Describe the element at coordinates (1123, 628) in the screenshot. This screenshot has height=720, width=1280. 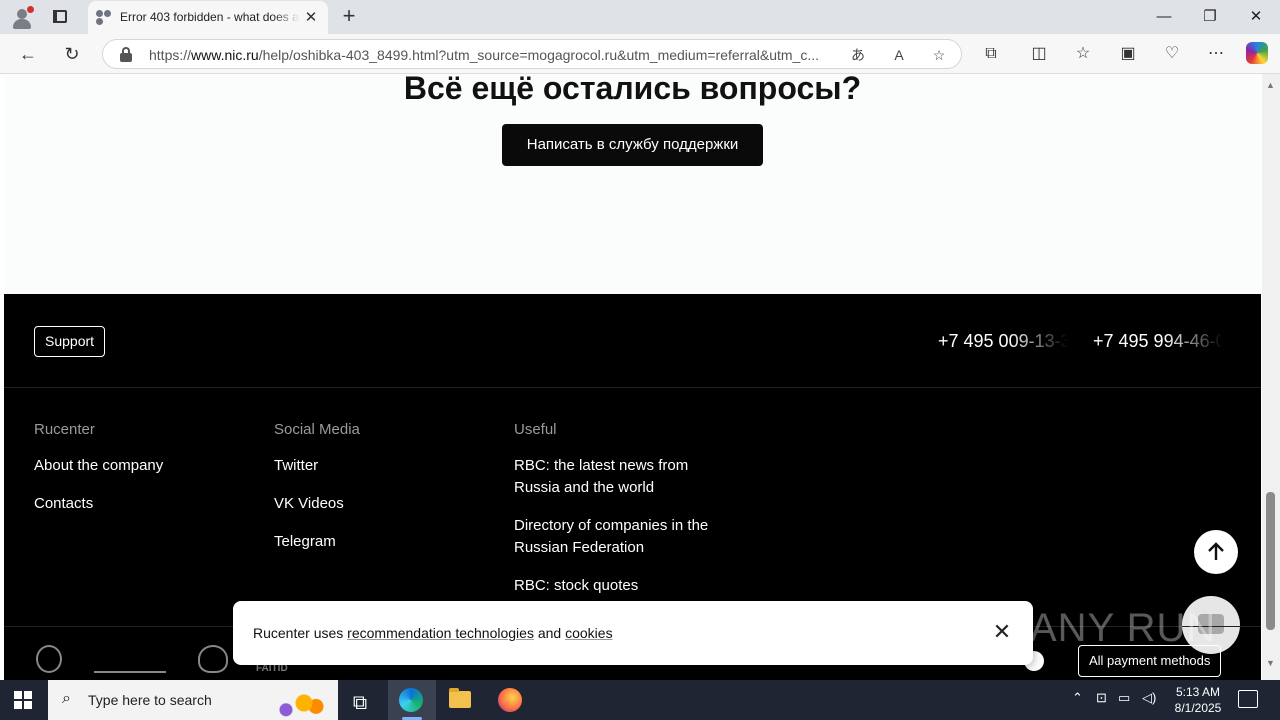
I see `anyrun-watermark: ANY RUN` at that location.